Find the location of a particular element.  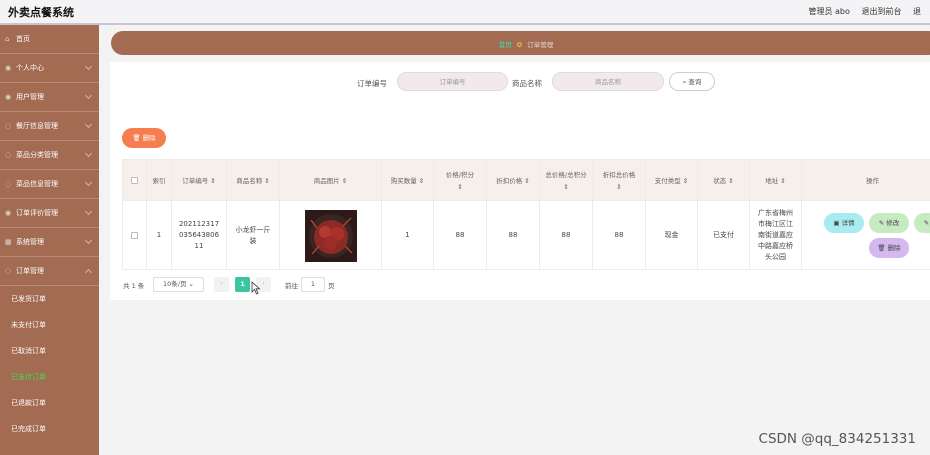

col-goods-image: 商品图片 ⇕ is located at coordinates (331, 180).